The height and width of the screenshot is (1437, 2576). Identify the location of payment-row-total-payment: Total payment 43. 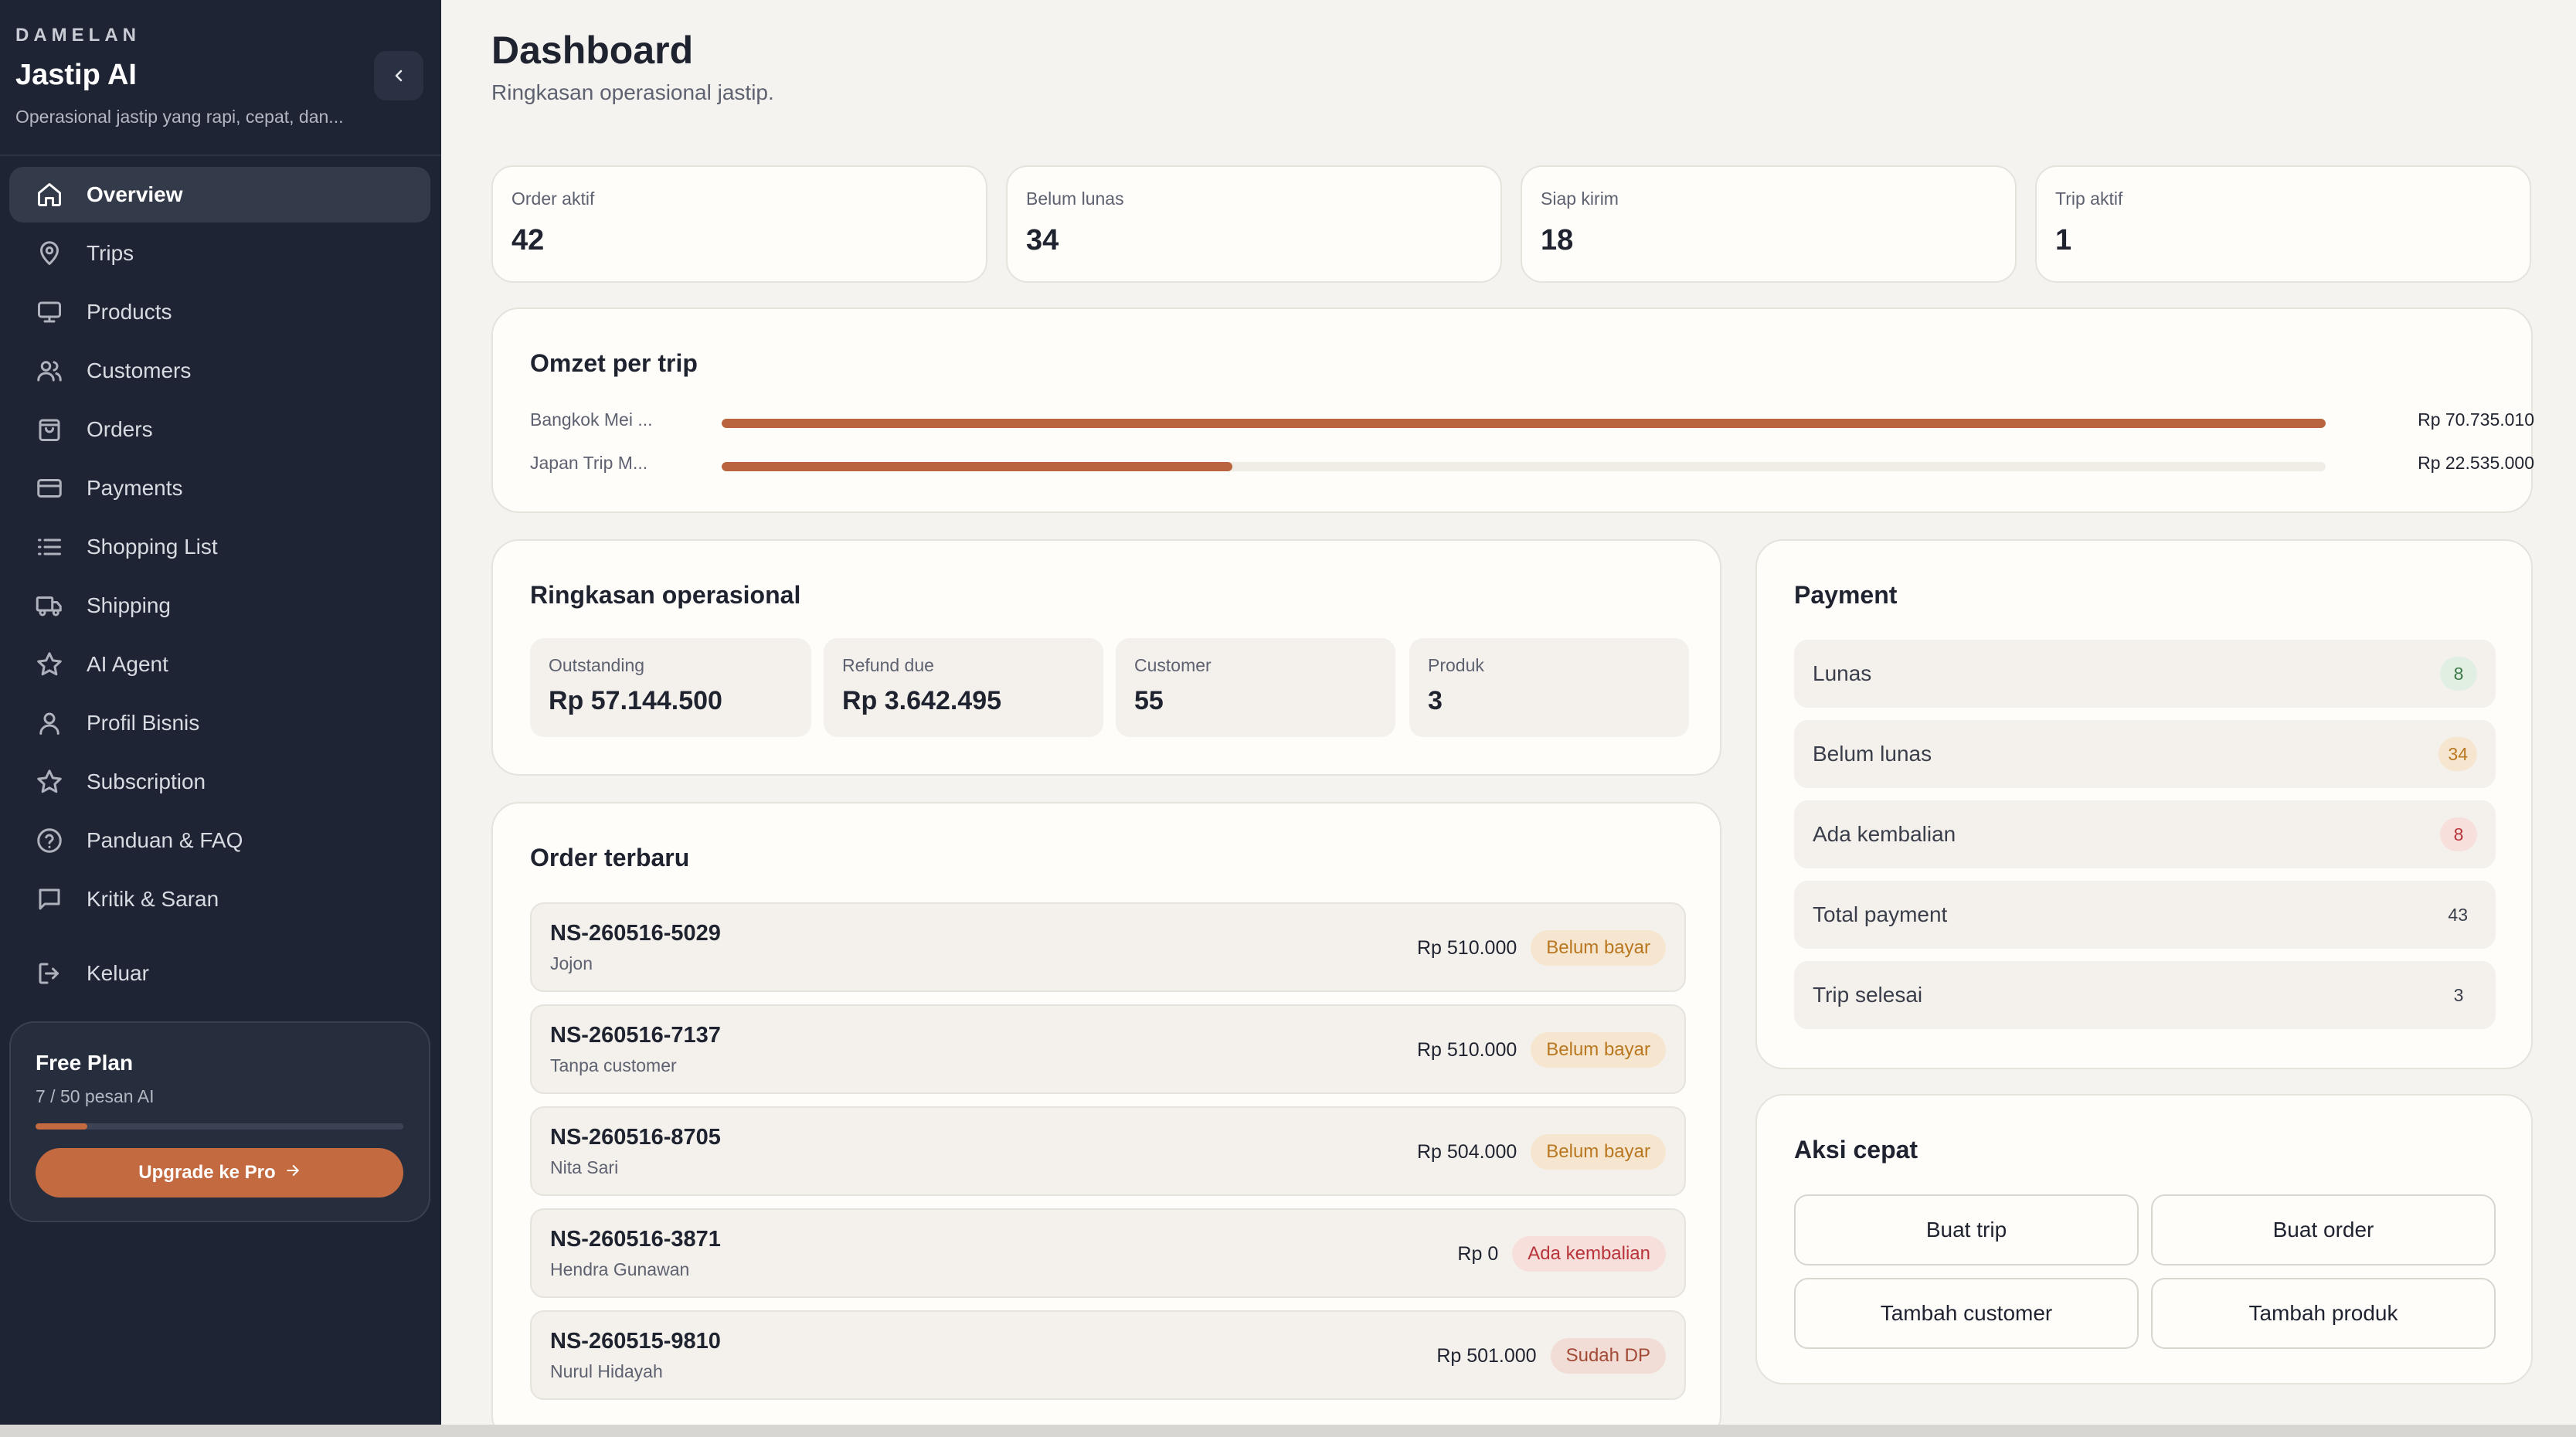
(2145, 915).